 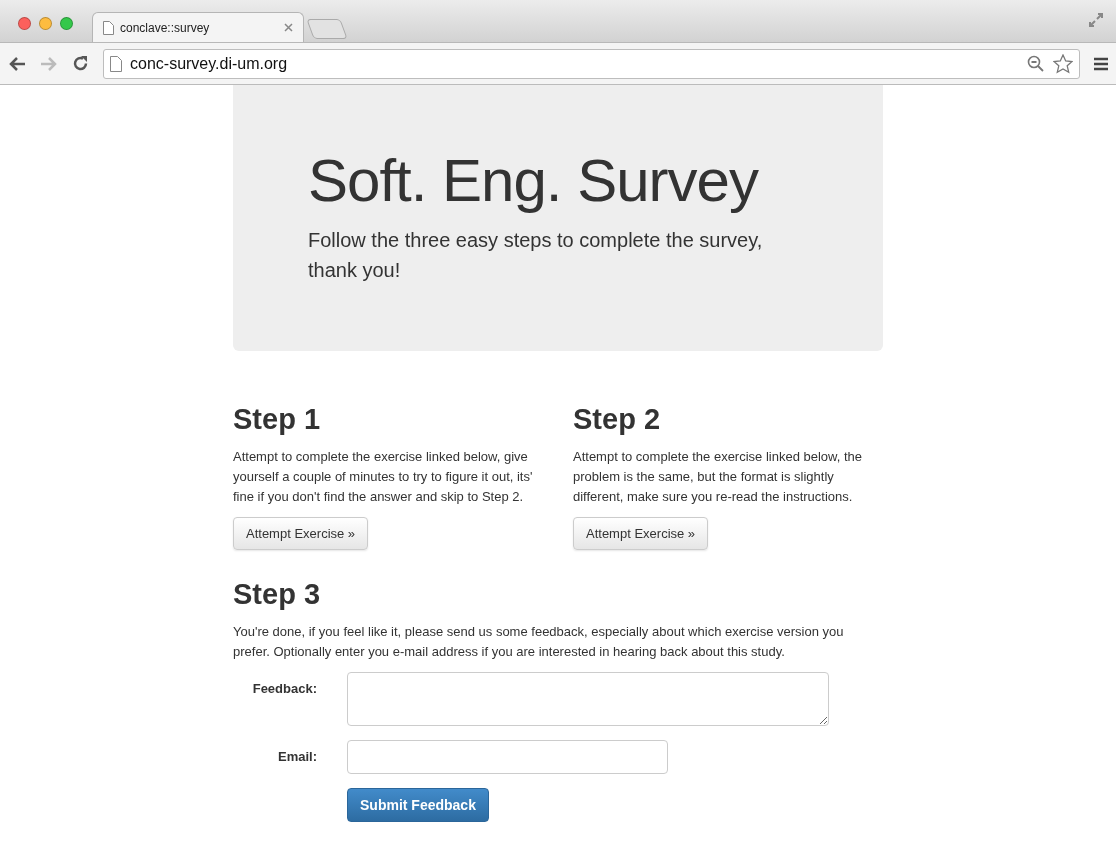 What do you see at coordinates (1063, 63) in the screenshot?
I see `star-icon` at bounding box center [1063, 63].